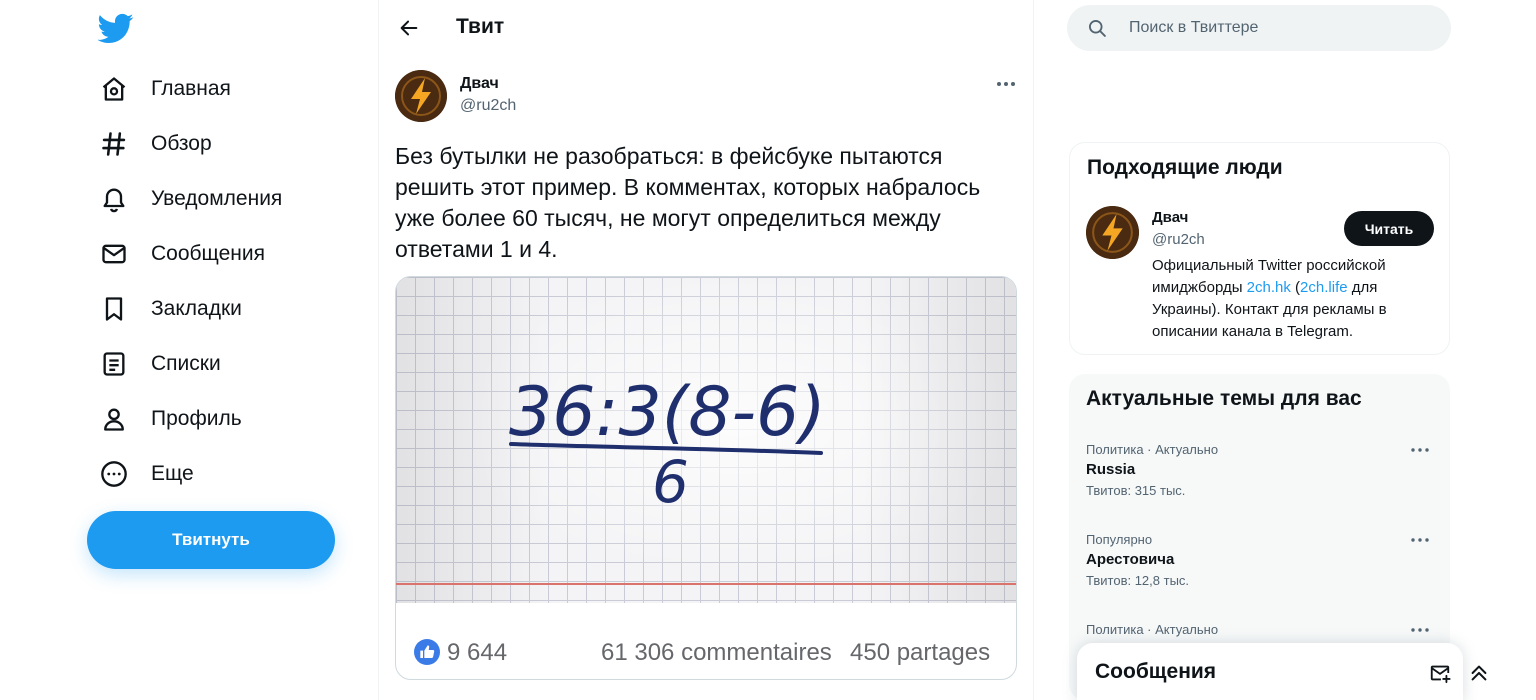 The image size is (1536, 700). I want to click on expression-numerator: 36:3(8-6), so click(667, 412).